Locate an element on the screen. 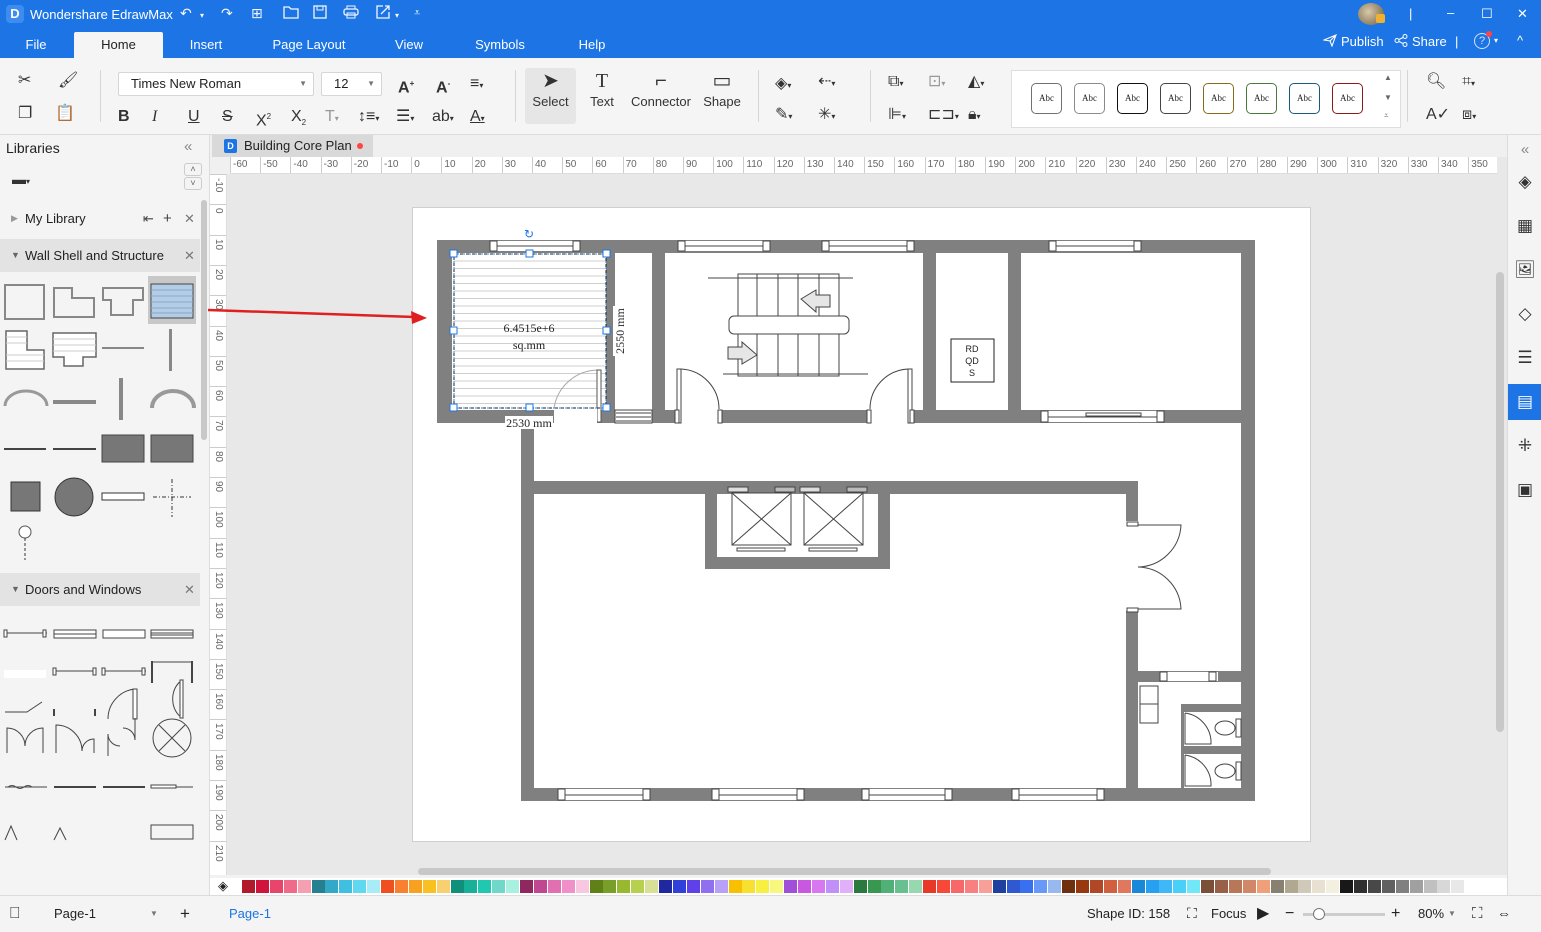  style-preset-7: Abc is located at coordinates (1304, 98).